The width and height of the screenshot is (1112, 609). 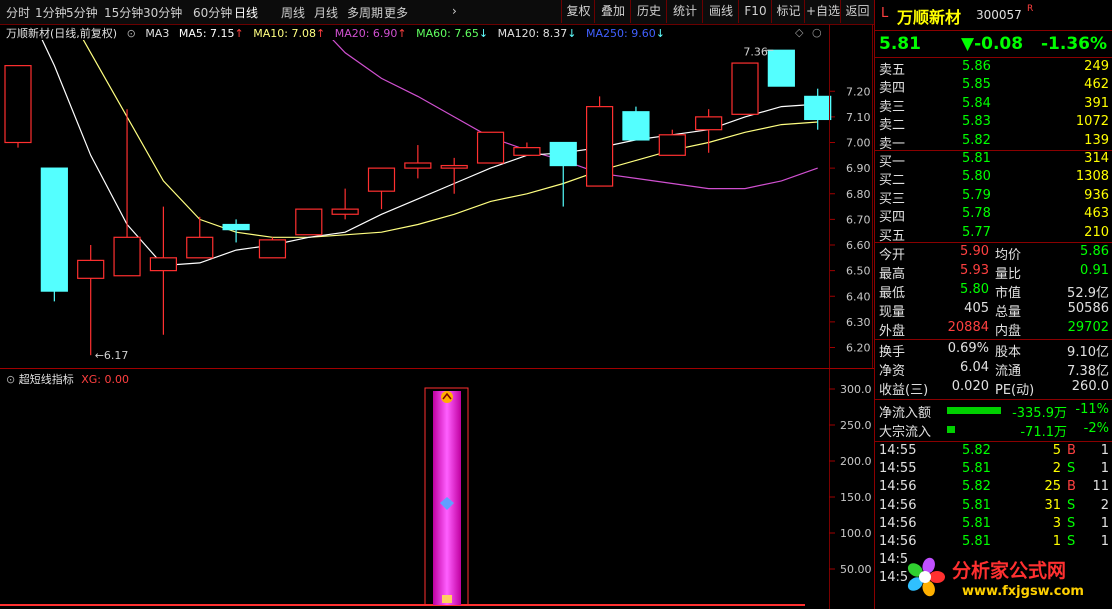 What do you see at coordinates (755, 51) in the screenshot?
I see `high-annotation: 7.36` at bounding box center [755, 51].